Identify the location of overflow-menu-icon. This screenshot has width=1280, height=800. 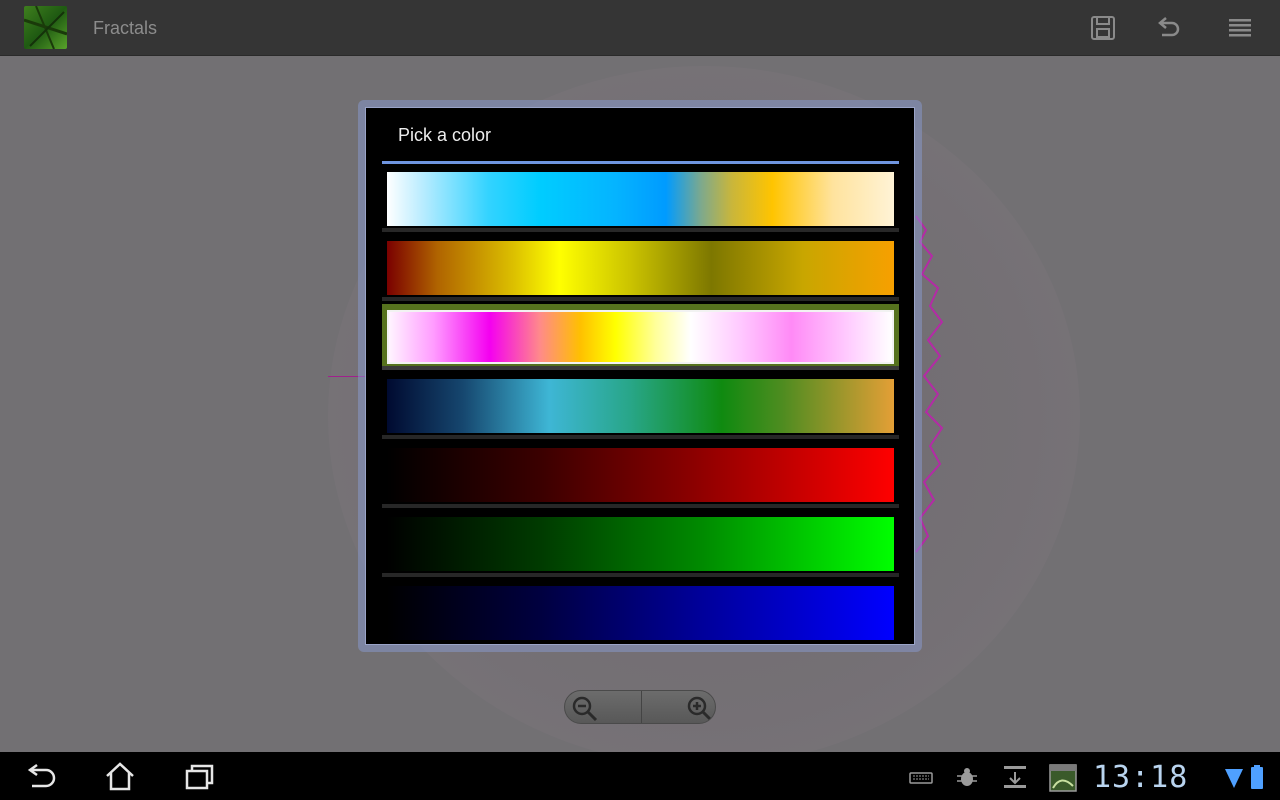
(1240, 28).